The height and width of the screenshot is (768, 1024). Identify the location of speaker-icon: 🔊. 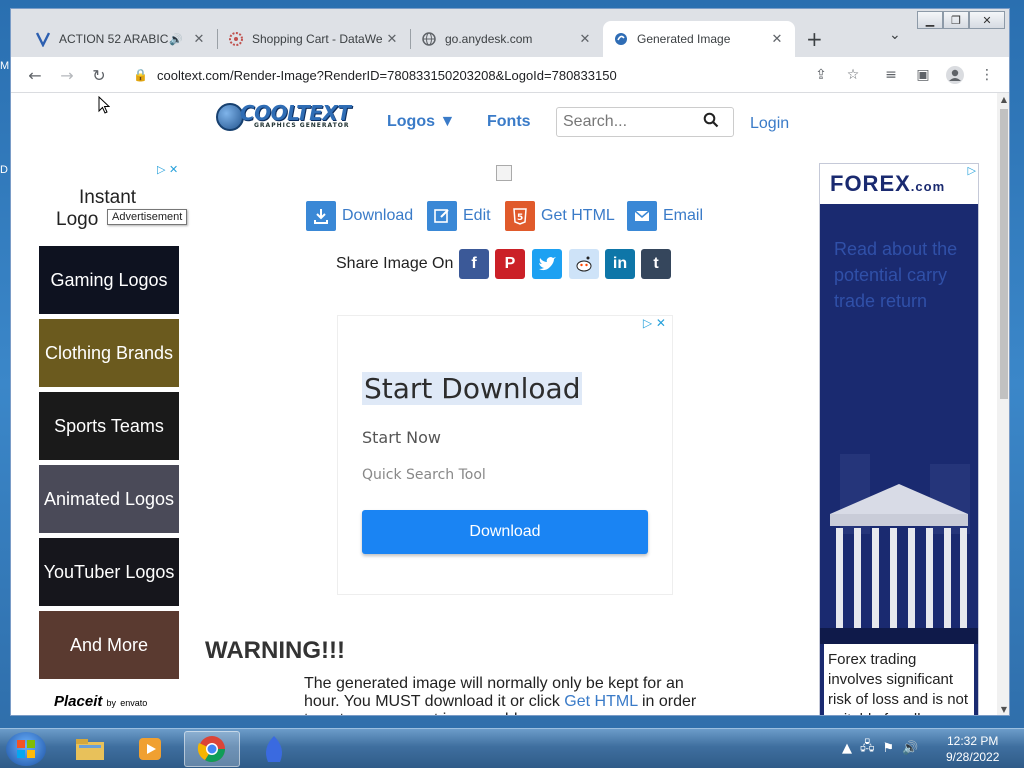
(176, 39).